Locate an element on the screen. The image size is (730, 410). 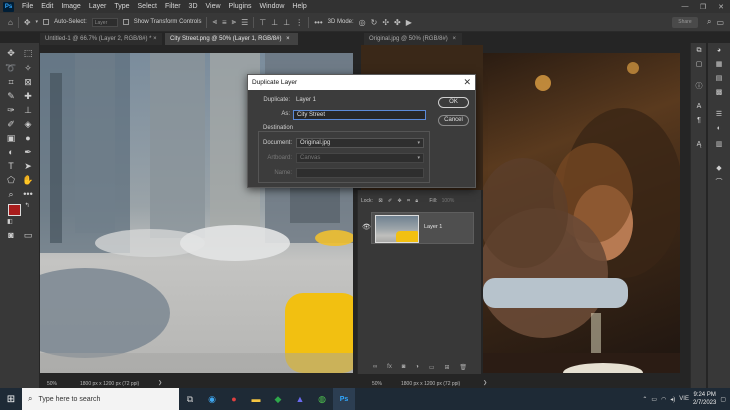
lasso-tool-icon: ➰ is located at coordinates (11, 68).